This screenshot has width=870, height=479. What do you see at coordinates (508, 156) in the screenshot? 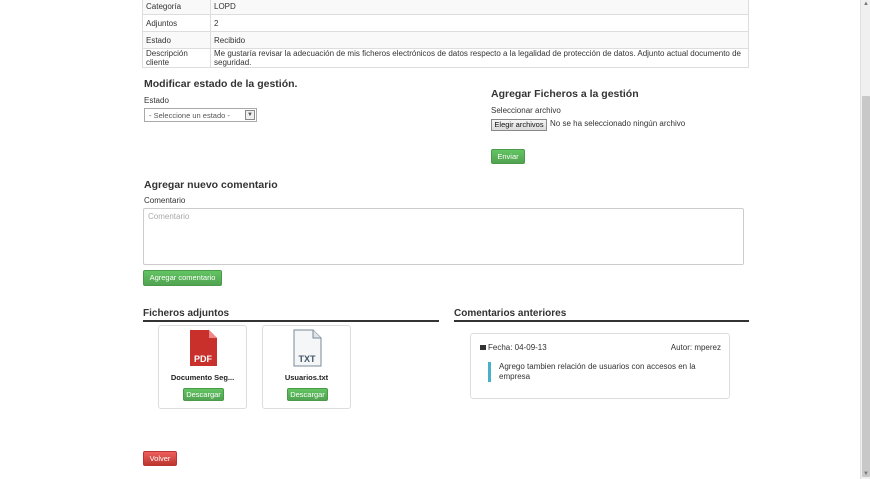
I see `enviar-button: Enviar` at bounding box center [508, 156].